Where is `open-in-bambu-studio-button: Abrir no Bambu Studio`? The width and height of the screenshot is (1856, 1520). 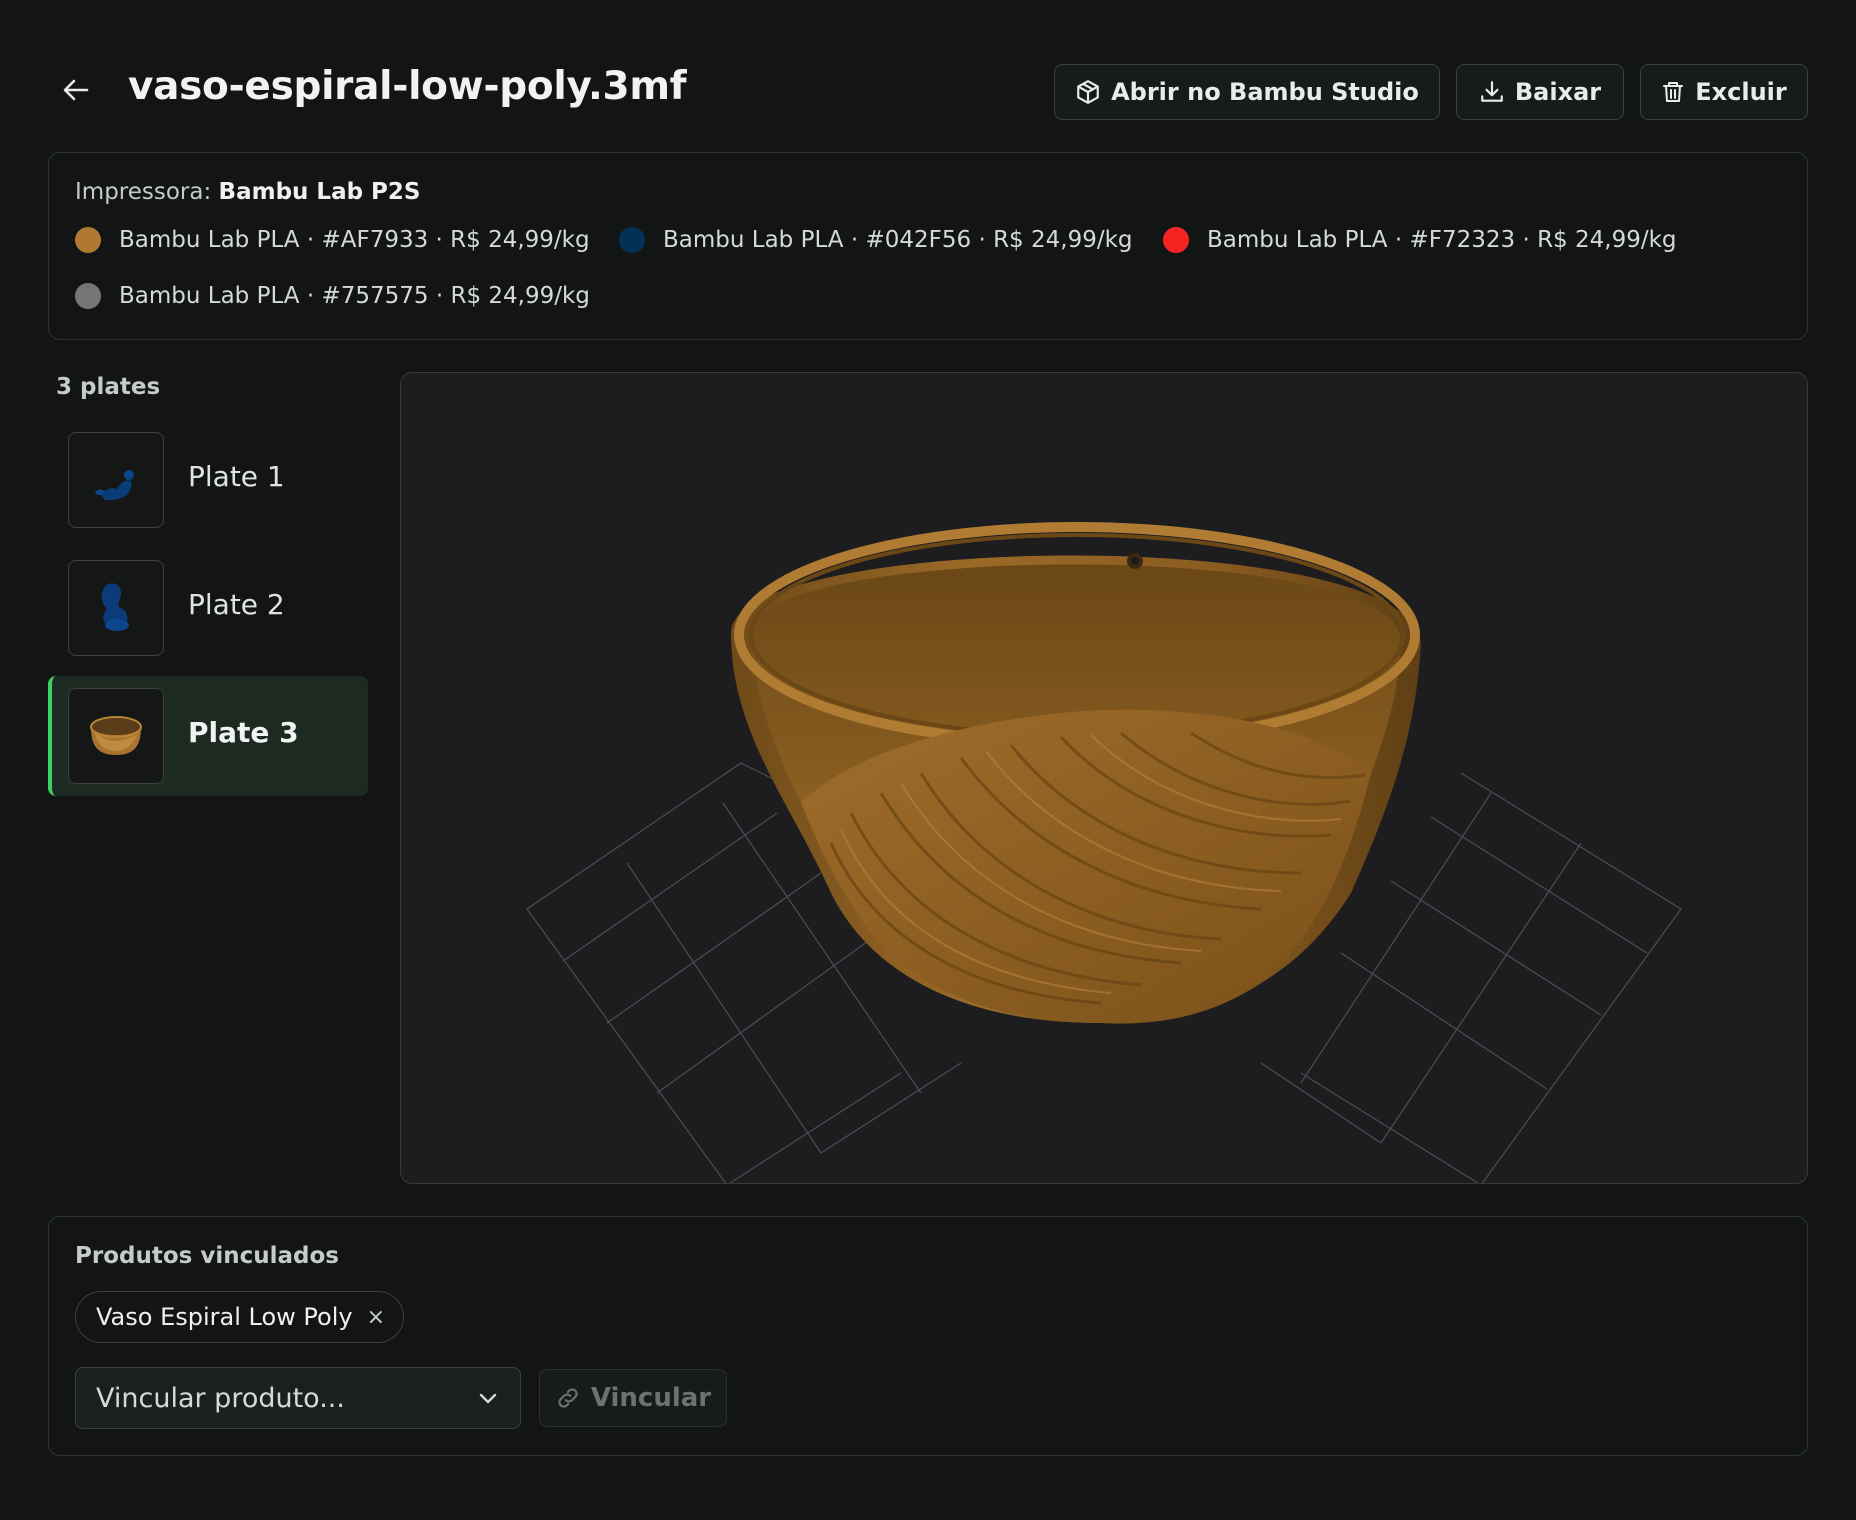
open-in-bambu-studio-button: Abrir no Bambu Studio is located at coordinates (1247, 92).